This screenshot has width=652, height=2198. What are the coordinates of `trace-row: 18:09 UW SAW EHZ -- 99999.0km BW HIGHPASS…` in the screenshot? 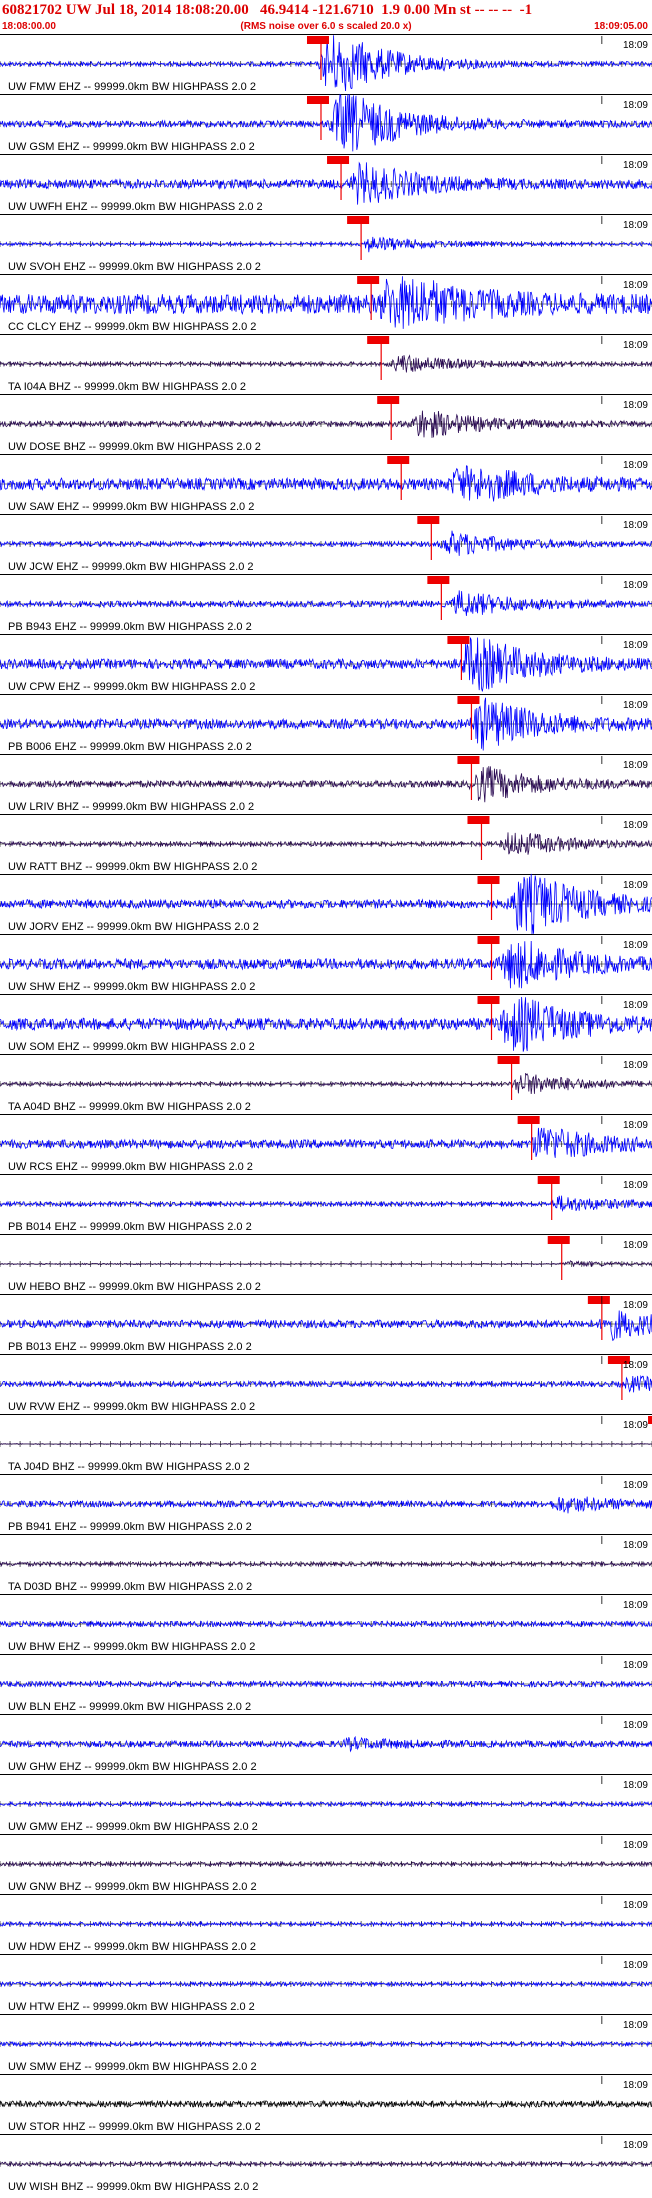 It's located at (326, 483).